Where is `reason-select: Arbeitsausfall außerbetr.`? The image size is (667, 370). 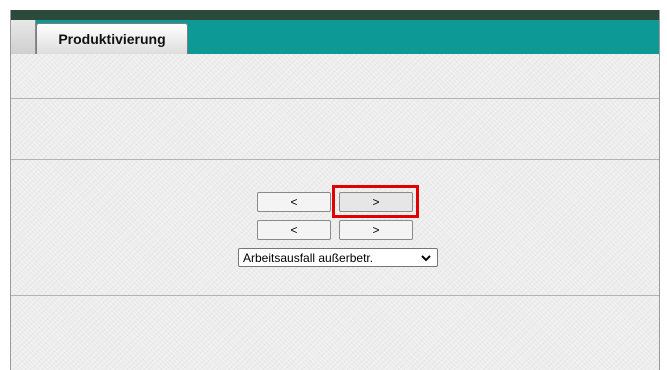
reason-select: Arbeitsausfall außerbetr. is located at coordinates (338, 257).